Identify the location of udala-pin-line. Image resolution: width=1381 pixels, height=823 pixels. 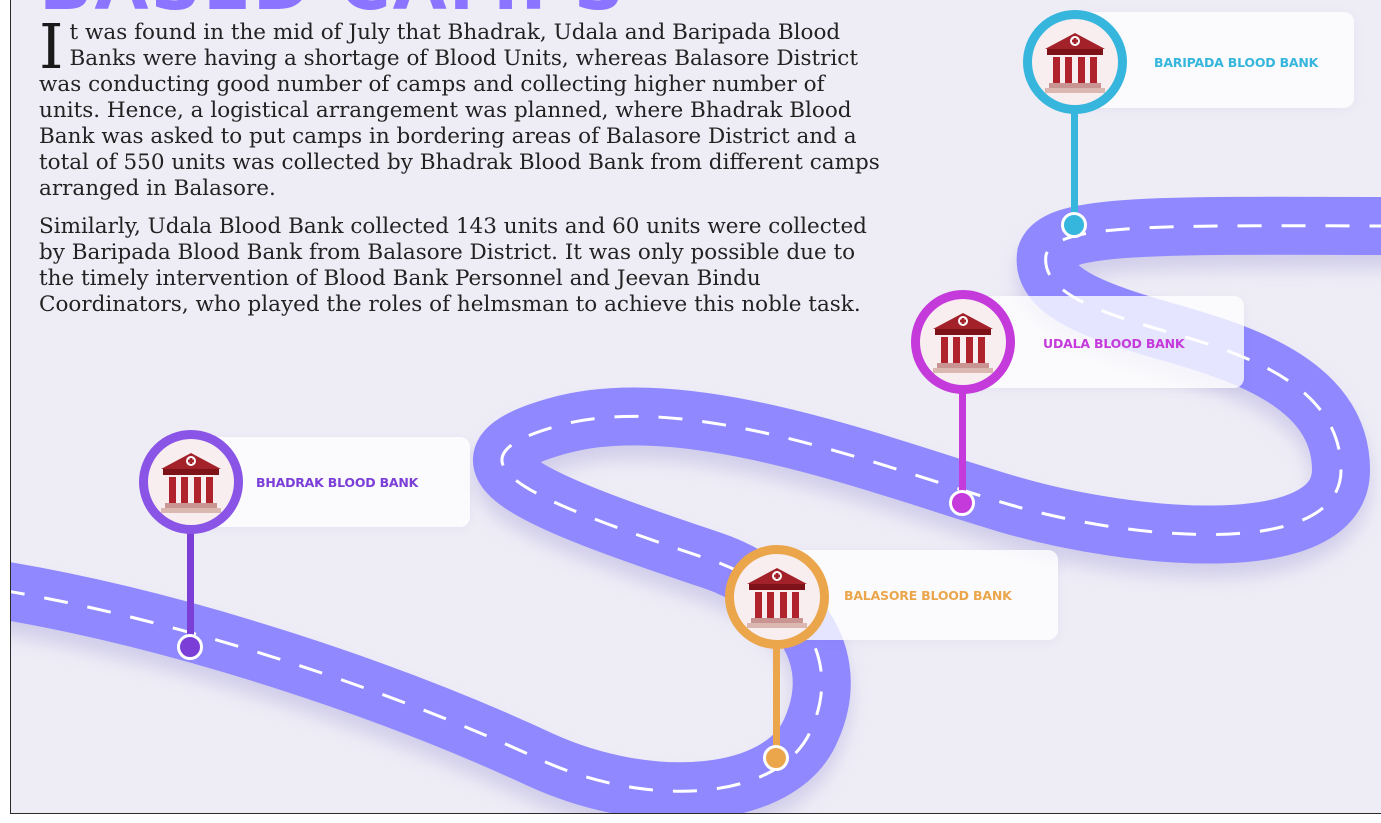
(962, 442).